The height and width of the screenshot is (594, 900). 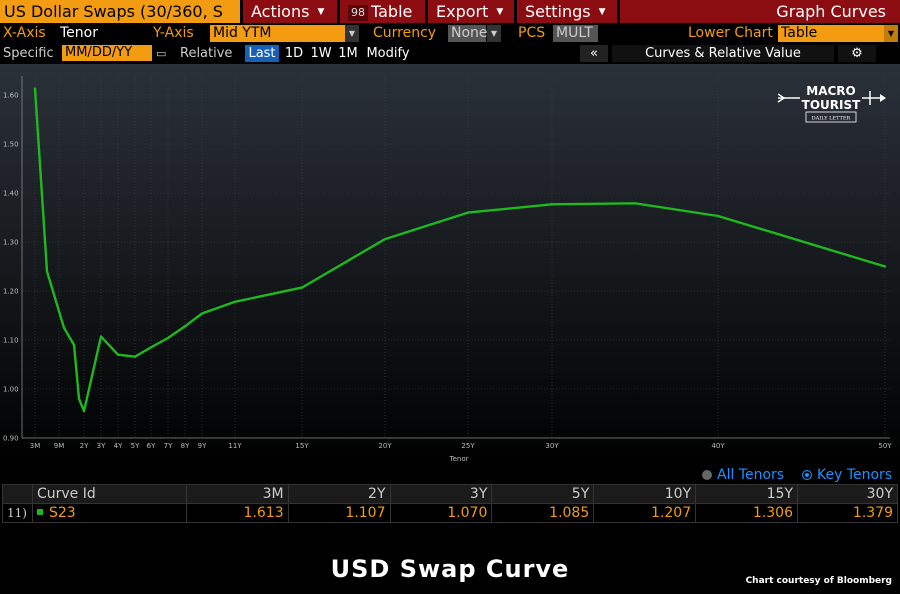 I want to click on x-tick-label: 50Y, so click(x=885, y=446).